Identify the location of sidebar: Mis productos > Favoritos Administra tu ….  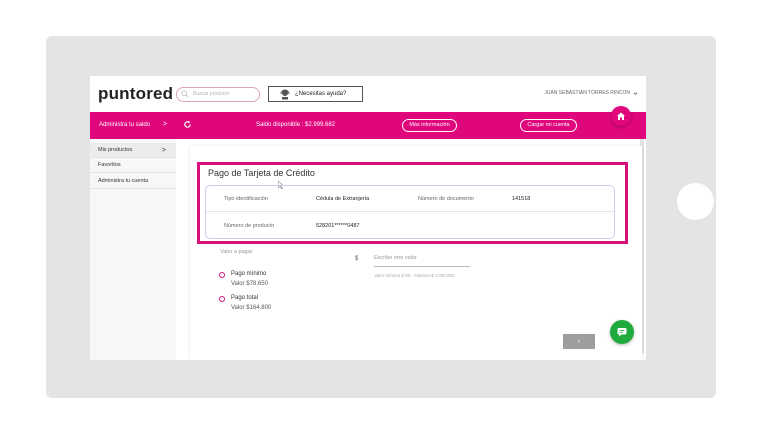
(133, 249).